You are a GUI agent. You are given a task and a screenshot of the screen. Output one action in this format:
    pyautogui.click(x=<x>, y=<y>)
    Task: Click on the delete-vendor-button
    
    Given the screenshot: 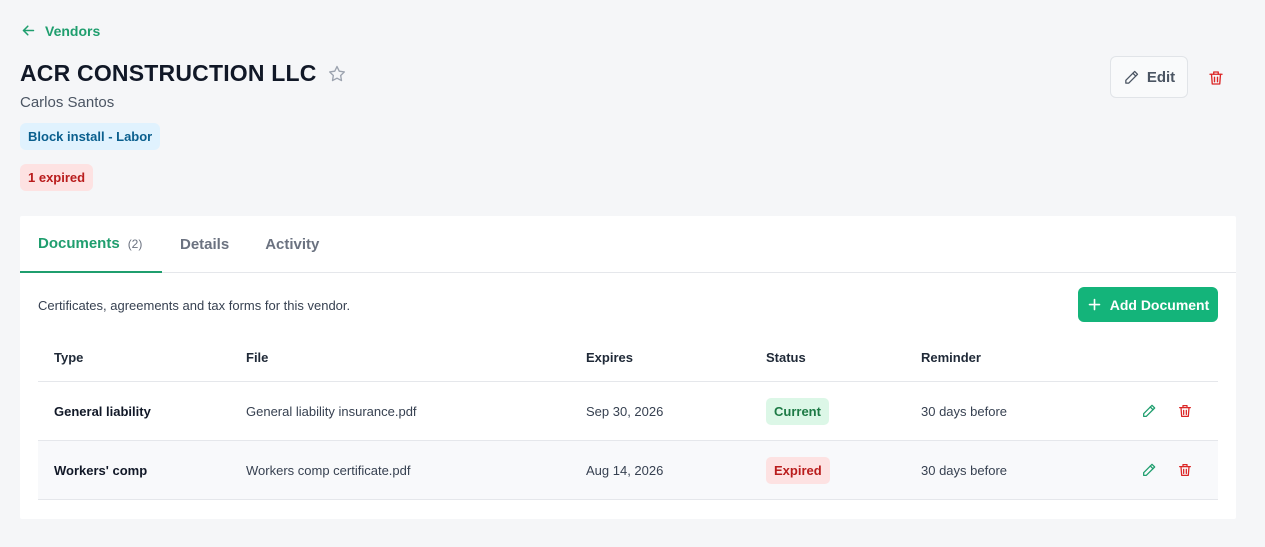 What is the action you would take?
    pyautogui.click(x=1216, y=78)
    